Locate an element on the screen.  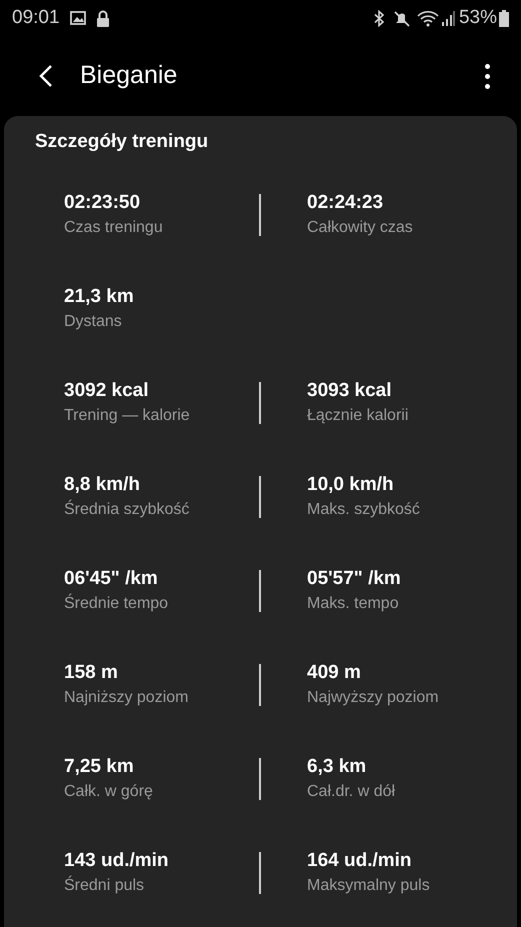
screen-title: Bieganie is located at coordinates (129, 76).